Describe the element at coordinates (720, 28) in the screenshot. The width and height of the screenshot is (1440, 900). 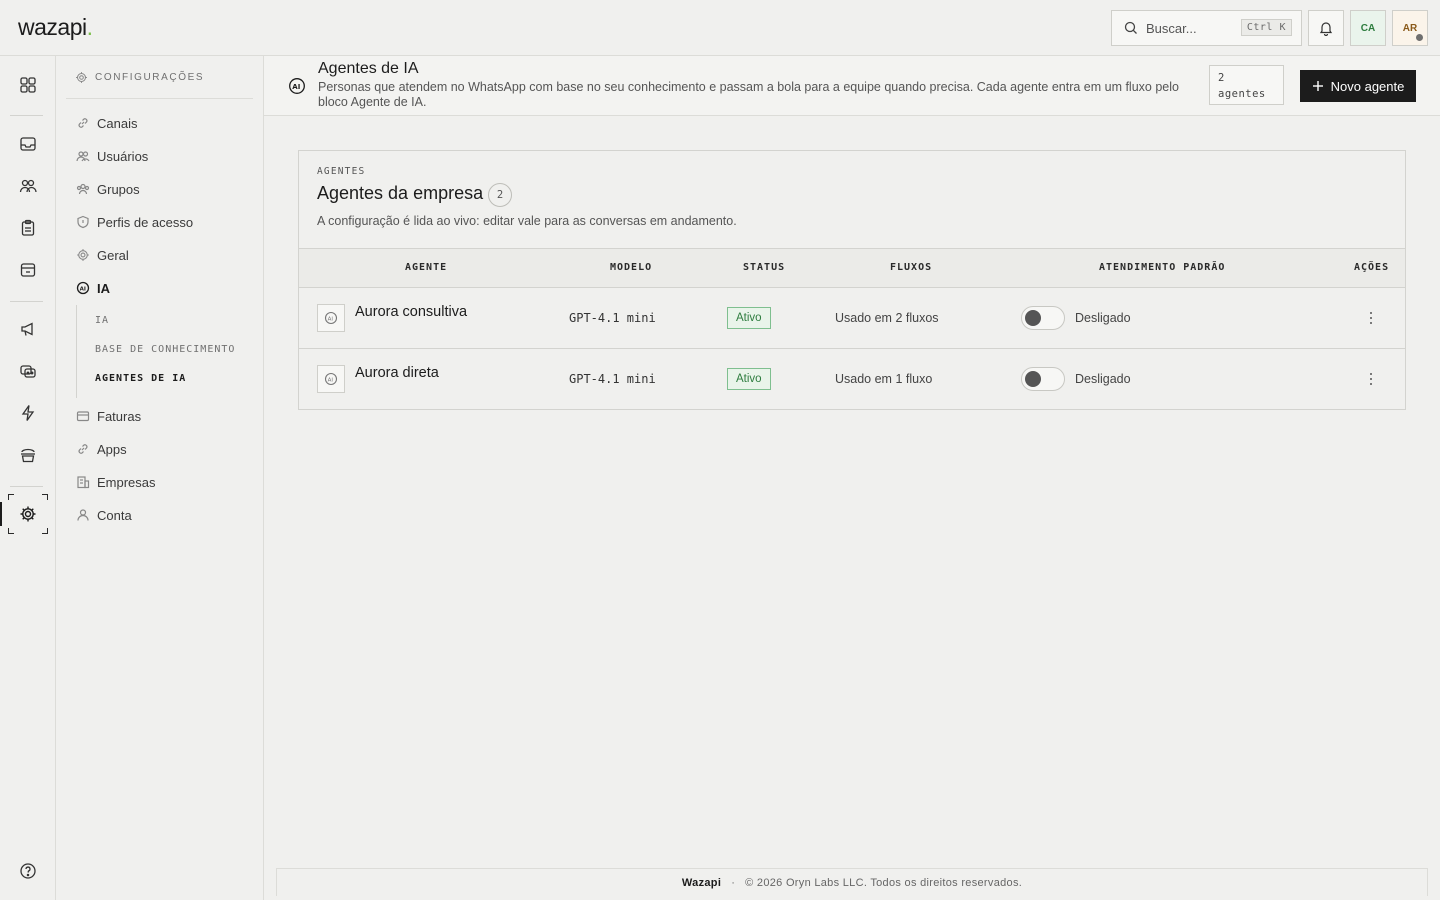
I see `top-bar: wazapi. Ctrl K CA AR` at that location.